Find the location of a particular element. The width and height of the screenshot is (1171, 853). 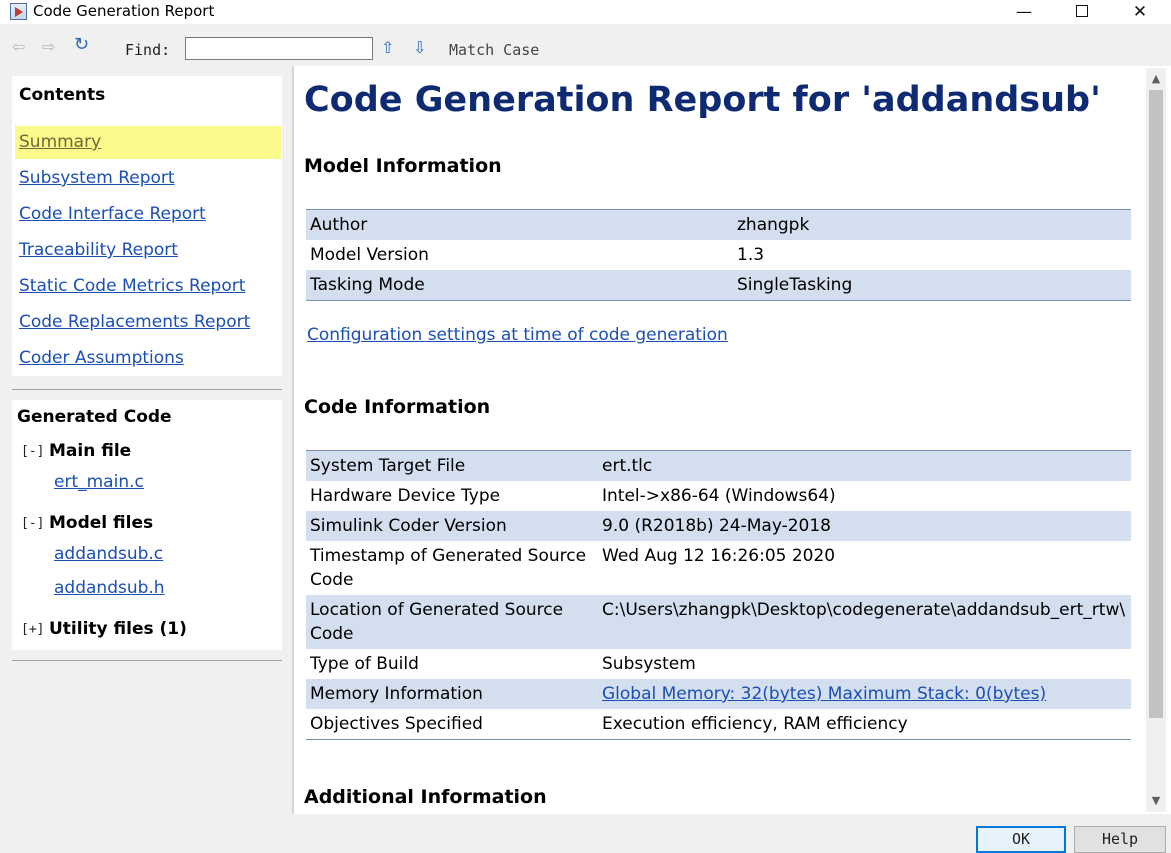

table-row: Type of Build Subsystem is located at coordinates (718, 664).